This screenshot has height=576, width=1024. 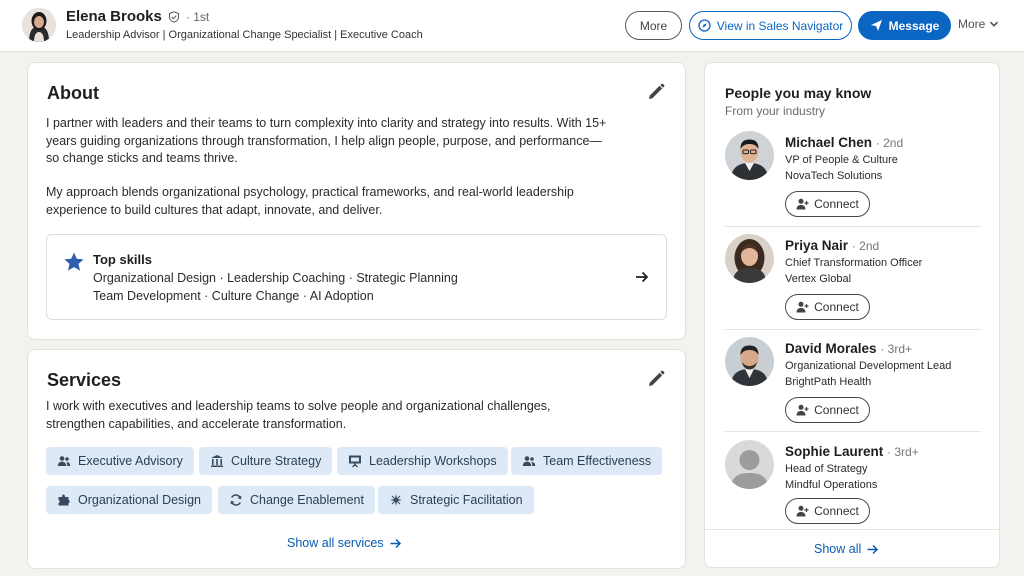 What do you see at coordinates (120, 461) in the screenshot?
I see `service-chip: Executive Advisory` at bounding box center [120, 461].